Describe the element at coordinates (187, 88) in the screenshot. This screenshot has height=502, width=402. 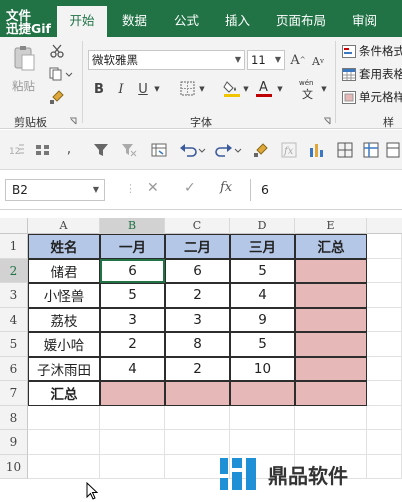
I see `border-icon` at that location.